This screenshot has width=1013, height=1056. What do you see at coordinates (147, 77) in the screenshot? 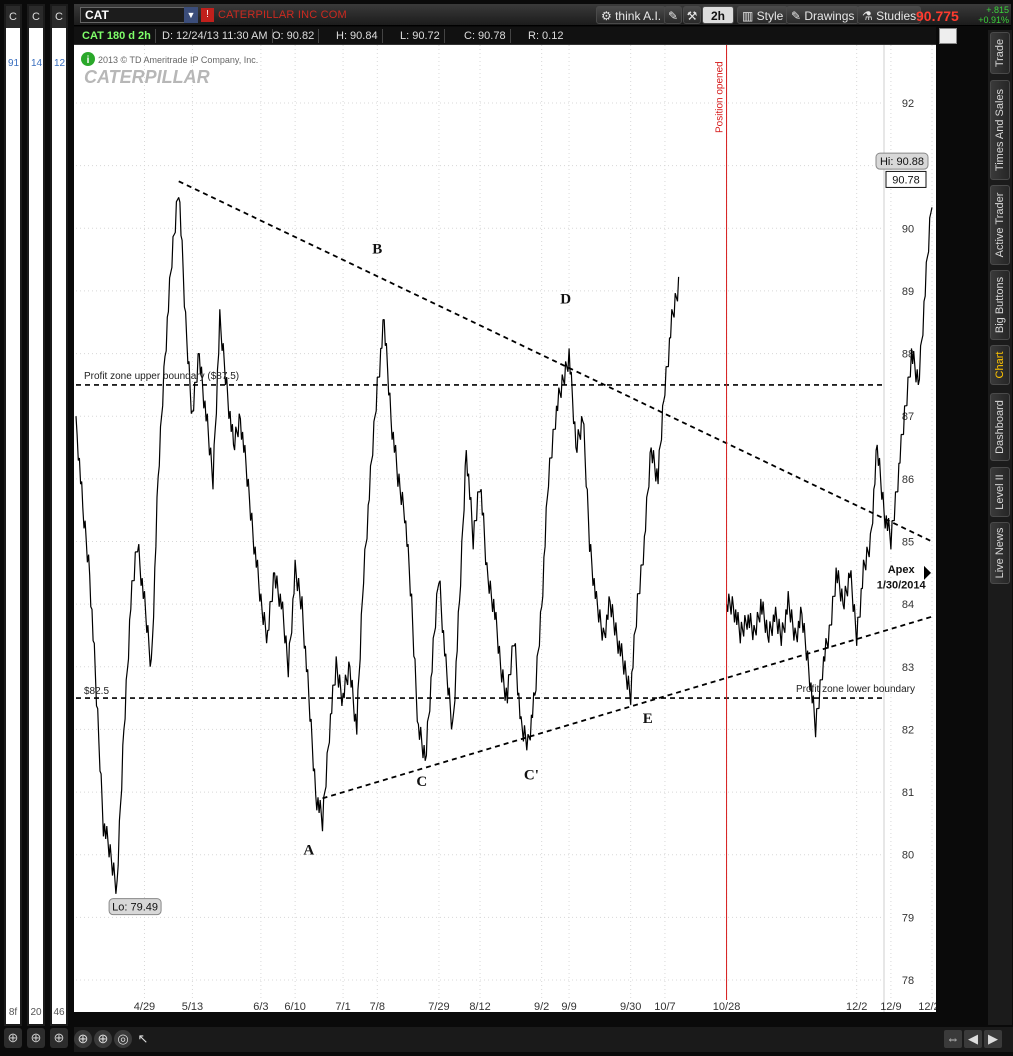
I see `watermark-logo: CATERPILLAR` at bounding box center [147, 77].